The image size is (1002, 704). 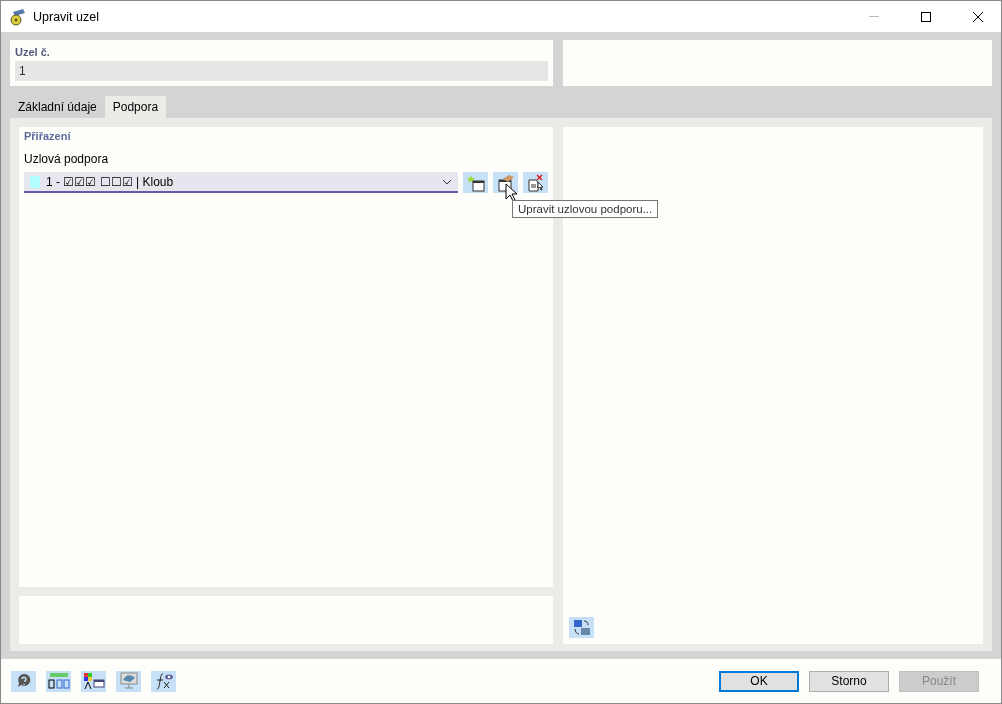 I want to click on field-label: Uzel č., so click(x=33, y=52).